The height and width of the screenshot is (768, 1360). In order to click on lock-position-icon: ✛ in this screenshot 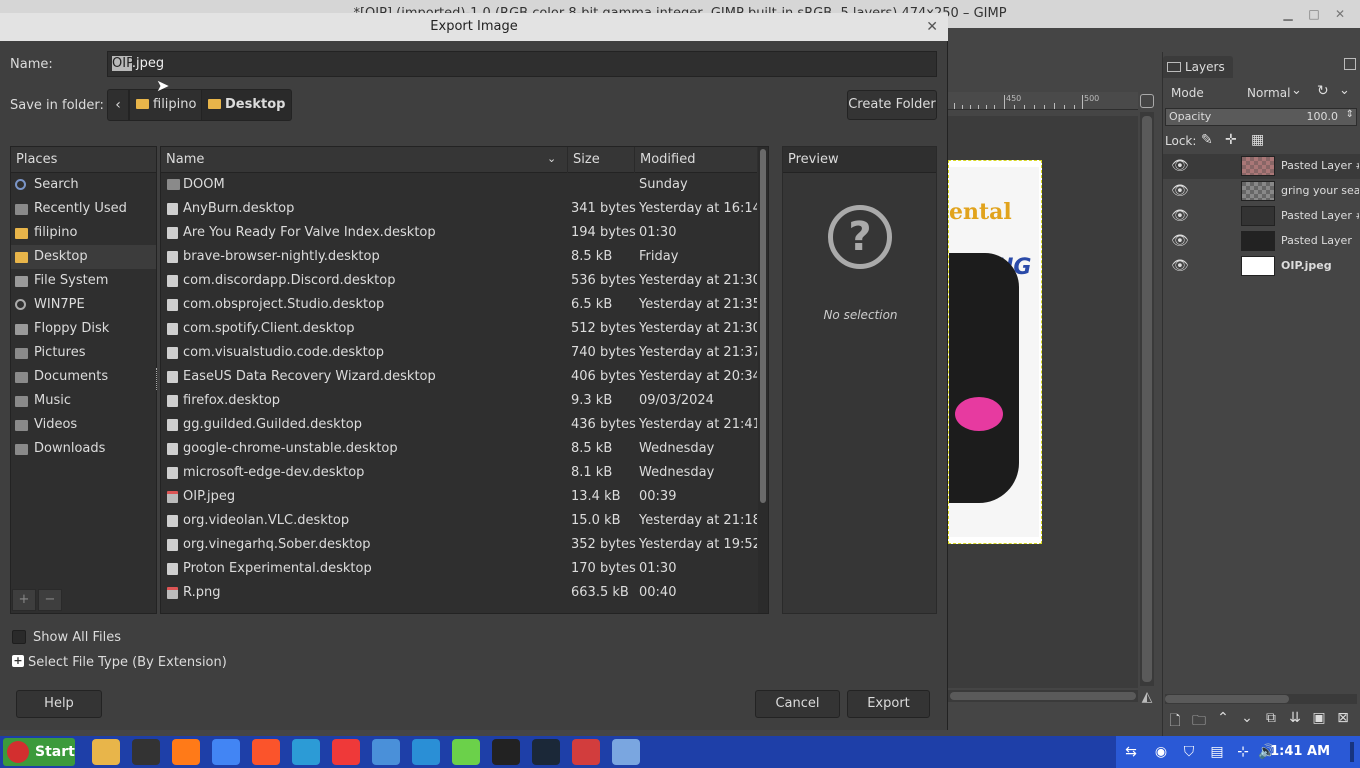, I will do `click(1231, 140)`.